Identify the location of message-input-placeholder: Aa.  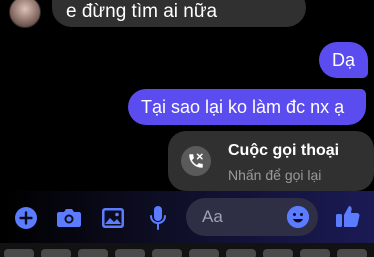
(212, 216).